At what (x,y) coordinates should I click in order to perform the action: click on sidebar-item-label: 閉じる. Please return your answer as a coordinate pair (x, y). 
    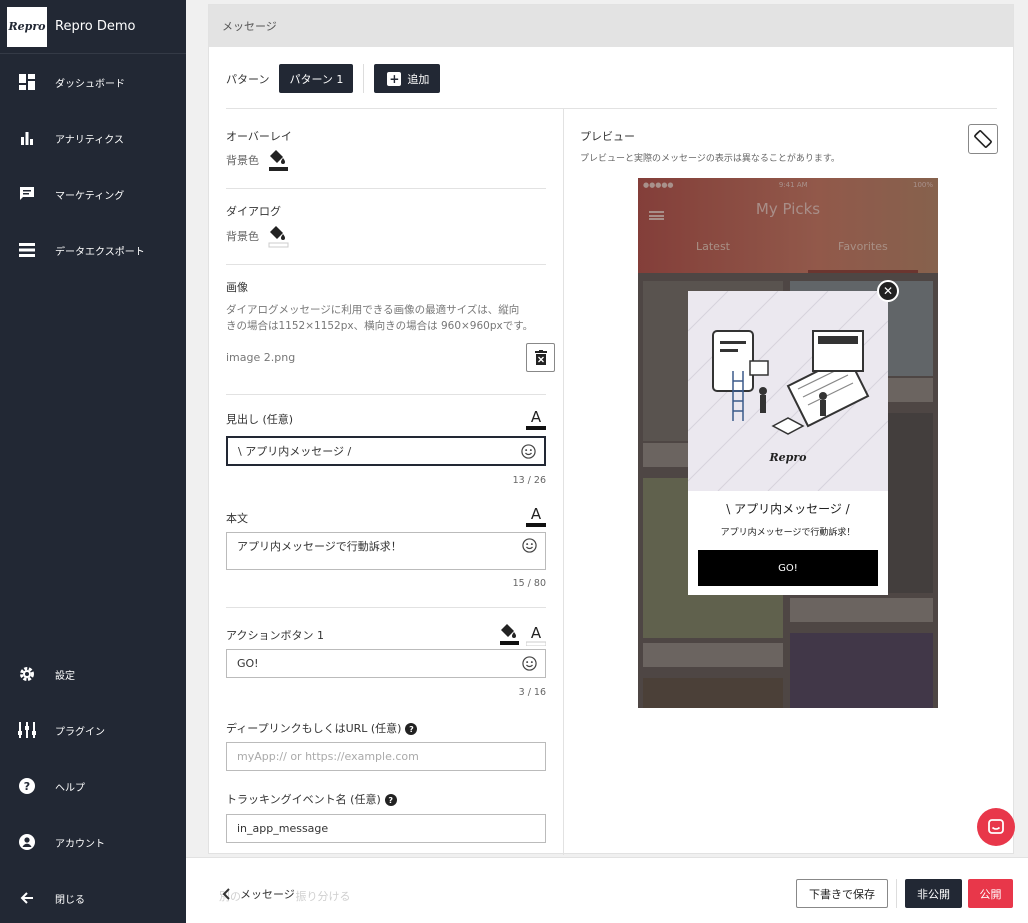
    Looking at the image, I should click on (70, 900).